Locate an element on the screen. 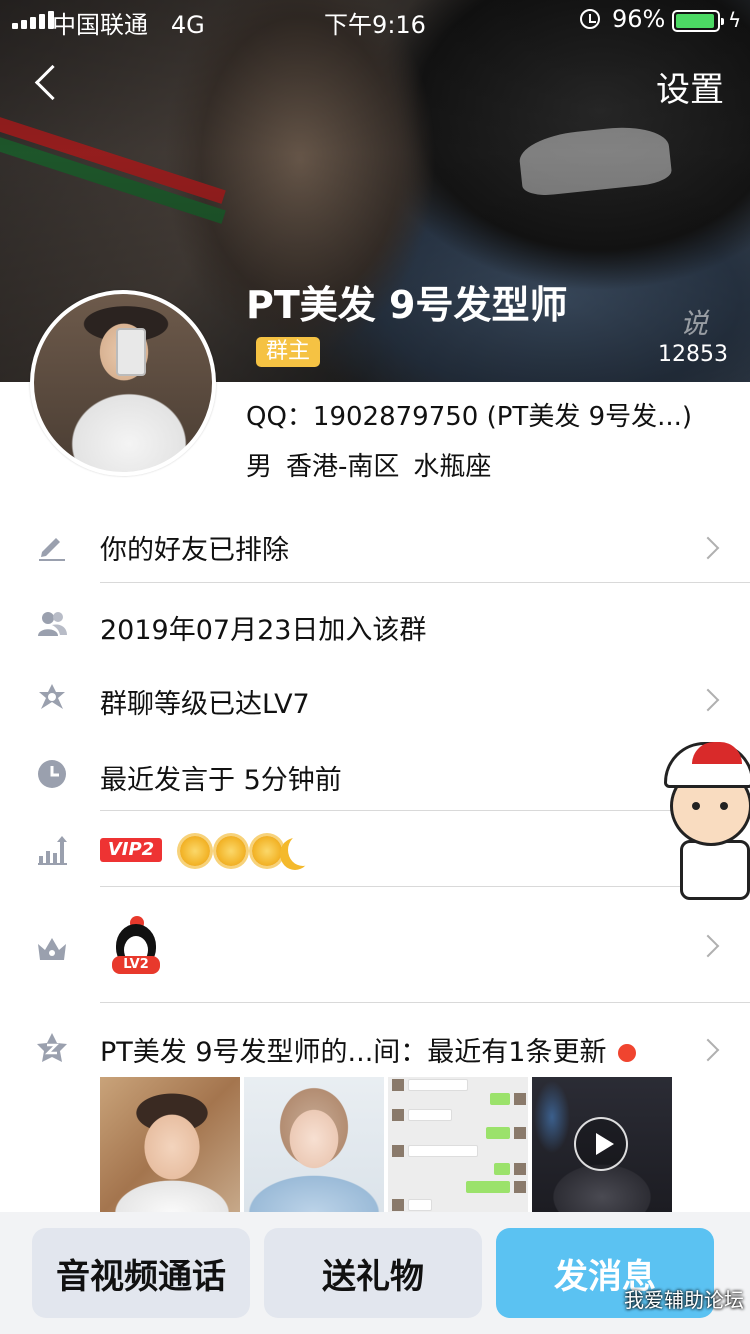 This screenshot has height=1334, width=750. avatar-detail is located at coordinates (131, 352).